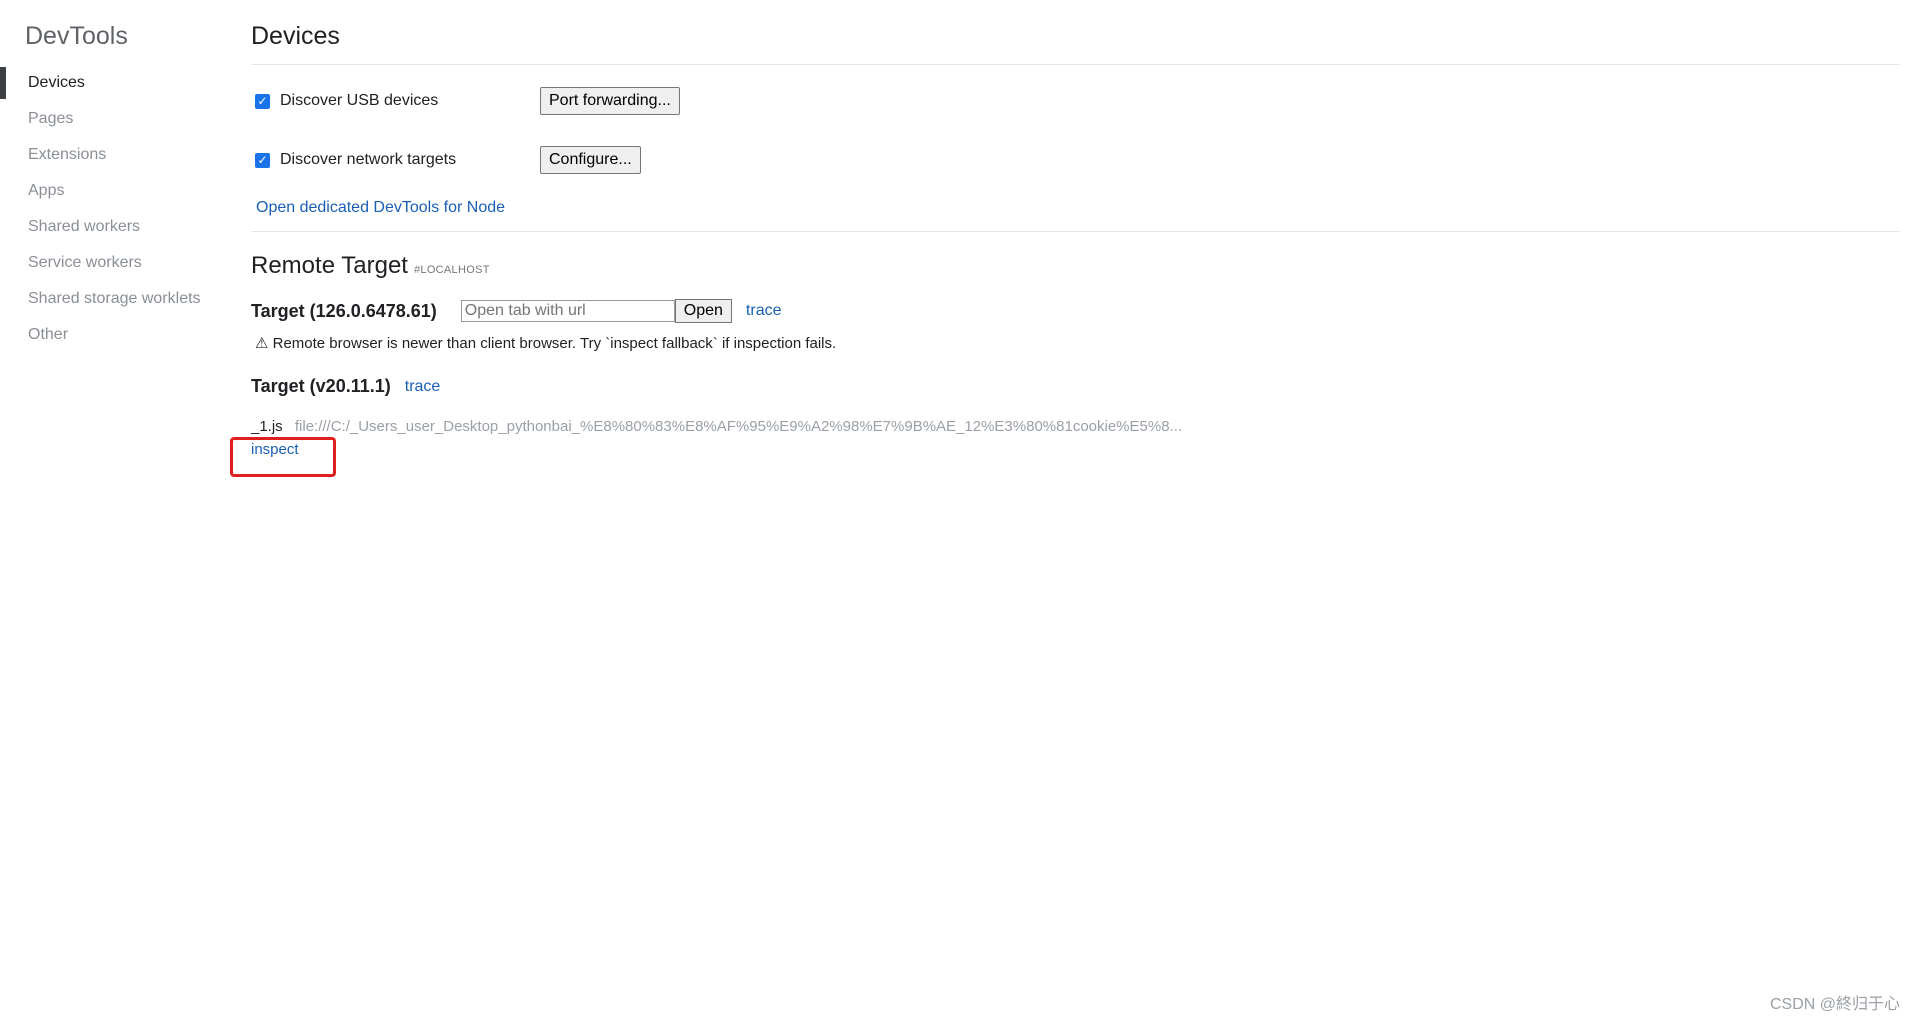  Describe the element at coordinates (51, 118) in the screenshot. I see `sidebar-item-label: Pages` at that location.